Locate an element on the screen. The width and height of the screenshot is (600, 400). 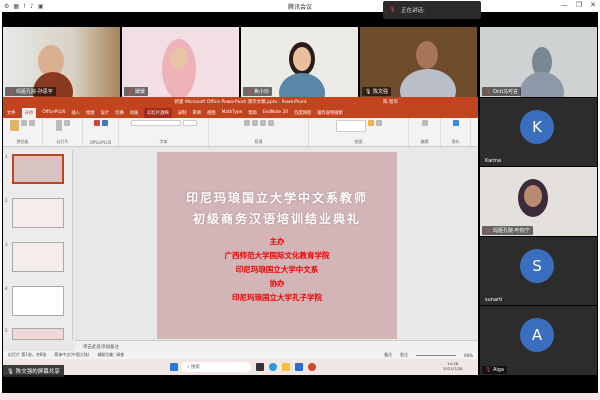
avatar: S is located at coordinates (537, 266).